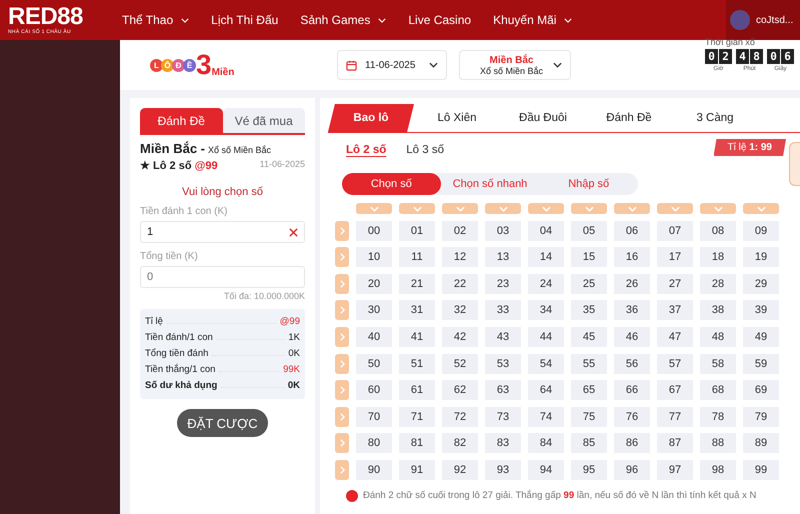 The height and width of the screenshot is (514, 800). I want to click on nav-link: Lịch Thi Đấu, so click(244, 20).